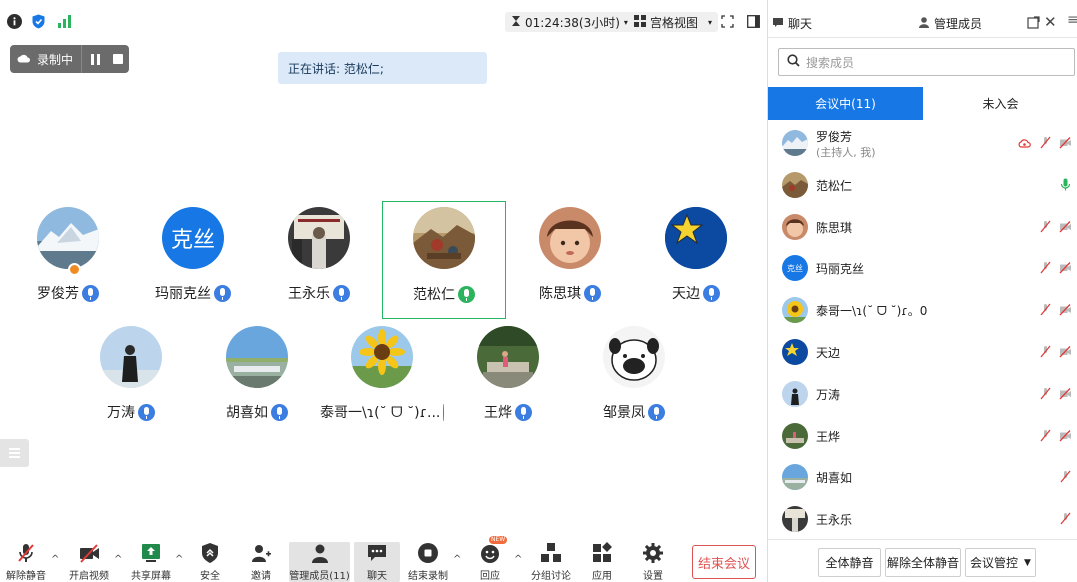  I want to click on member-row: 克丝 玛丽克丝, so click(922, 268).